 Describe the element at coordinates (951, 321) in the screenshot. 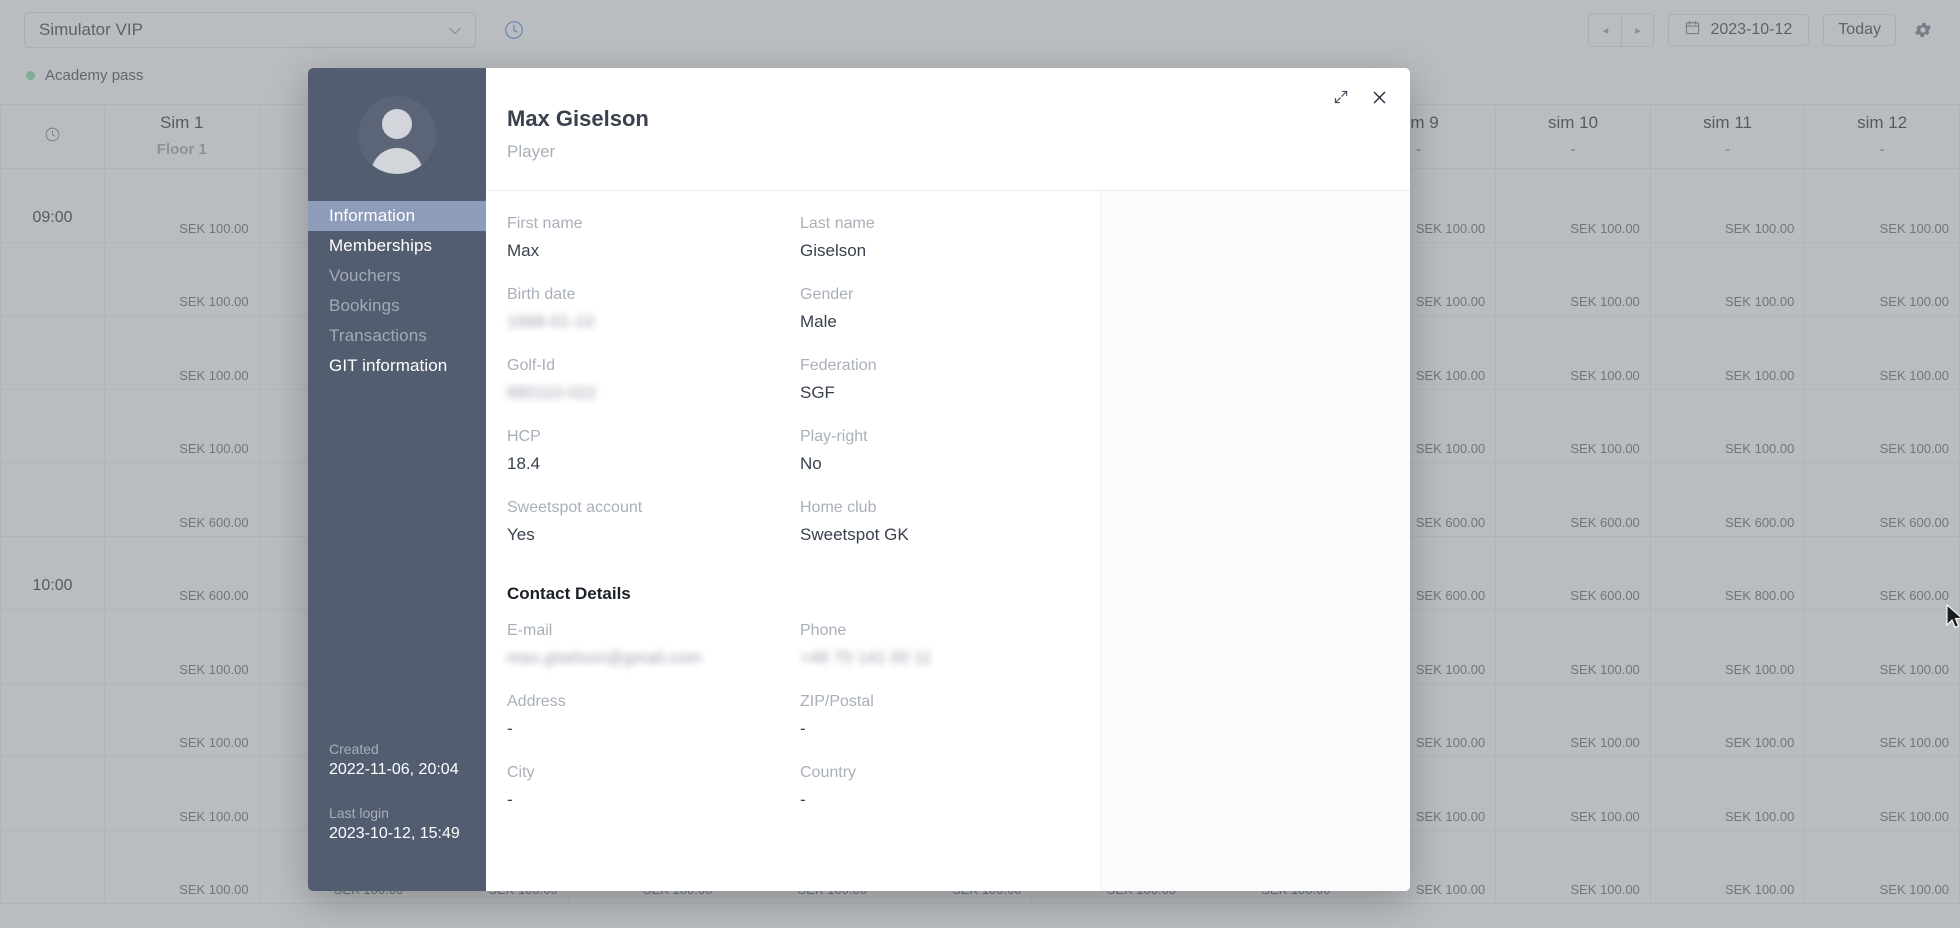

I see `form-field: Gender Male` at that location.